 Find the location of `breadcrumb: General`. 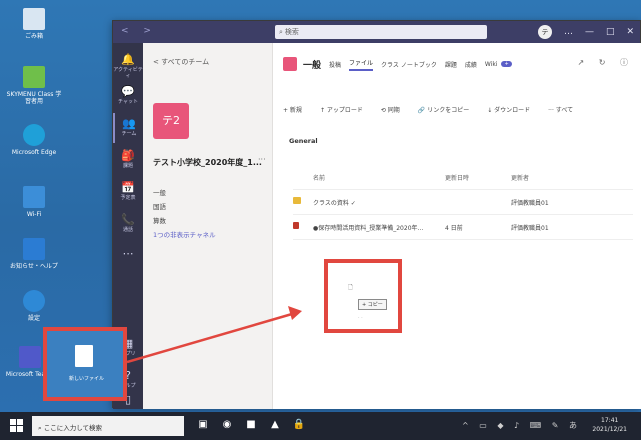

breadcrumb: General is located at coordinates (303, 141).